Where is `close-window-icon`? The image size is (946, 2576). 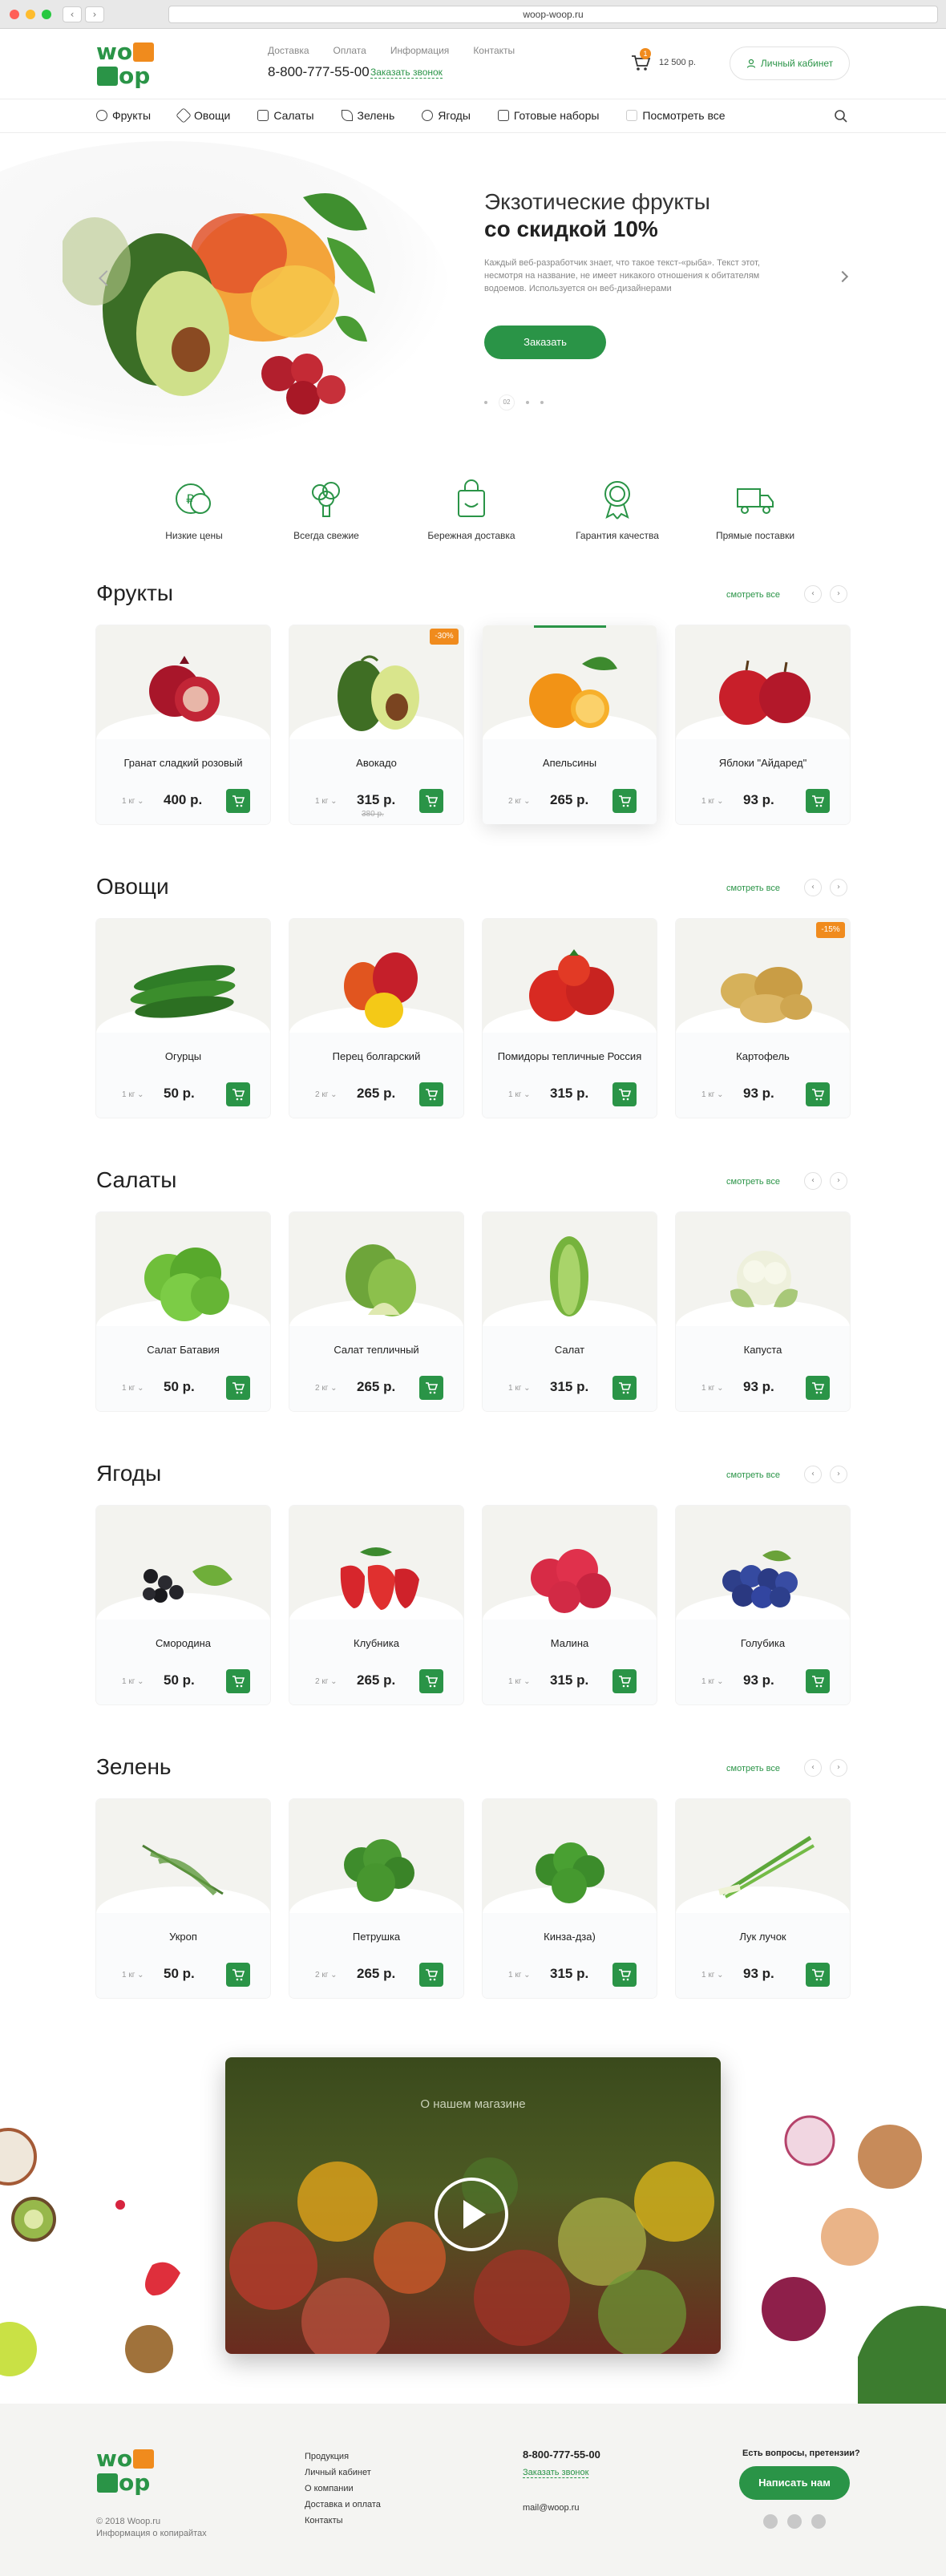 close-window-icon is located at coordinates (14, 14).